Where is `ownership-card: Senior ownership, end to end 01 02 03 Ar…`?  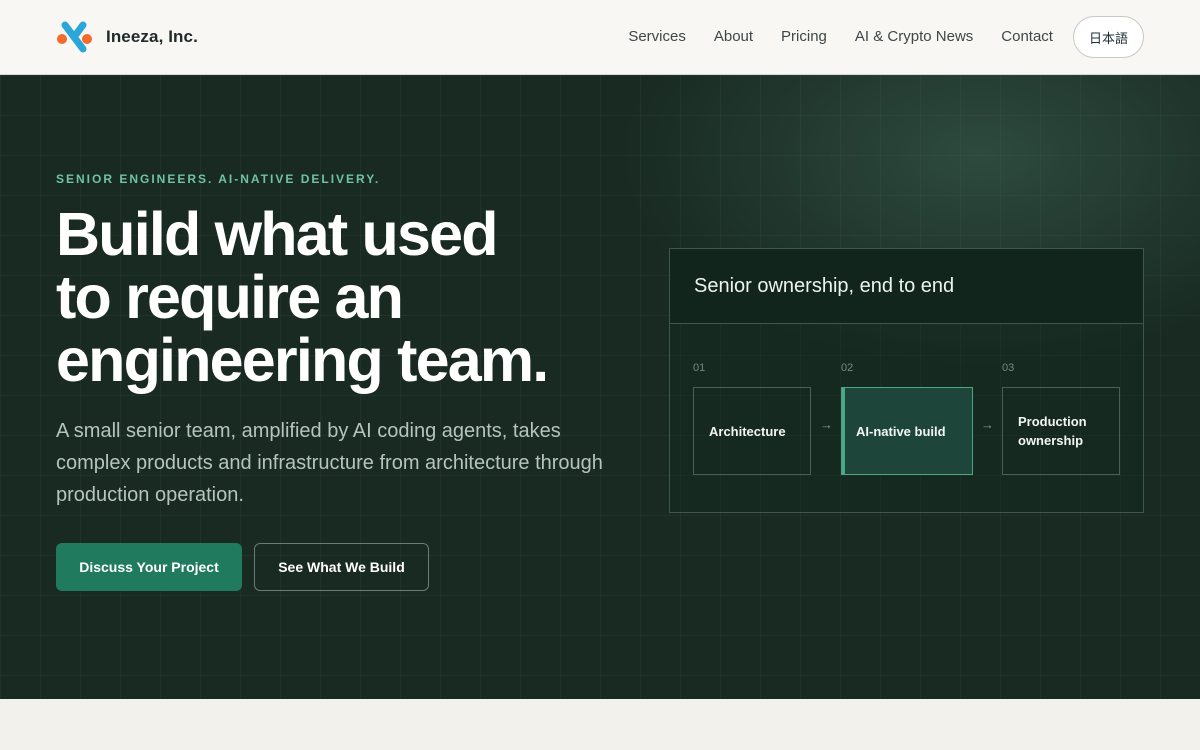
ownership-card: Senior ownership, end to end 01 02 03 Ar… is located at coordinates (906, 380).